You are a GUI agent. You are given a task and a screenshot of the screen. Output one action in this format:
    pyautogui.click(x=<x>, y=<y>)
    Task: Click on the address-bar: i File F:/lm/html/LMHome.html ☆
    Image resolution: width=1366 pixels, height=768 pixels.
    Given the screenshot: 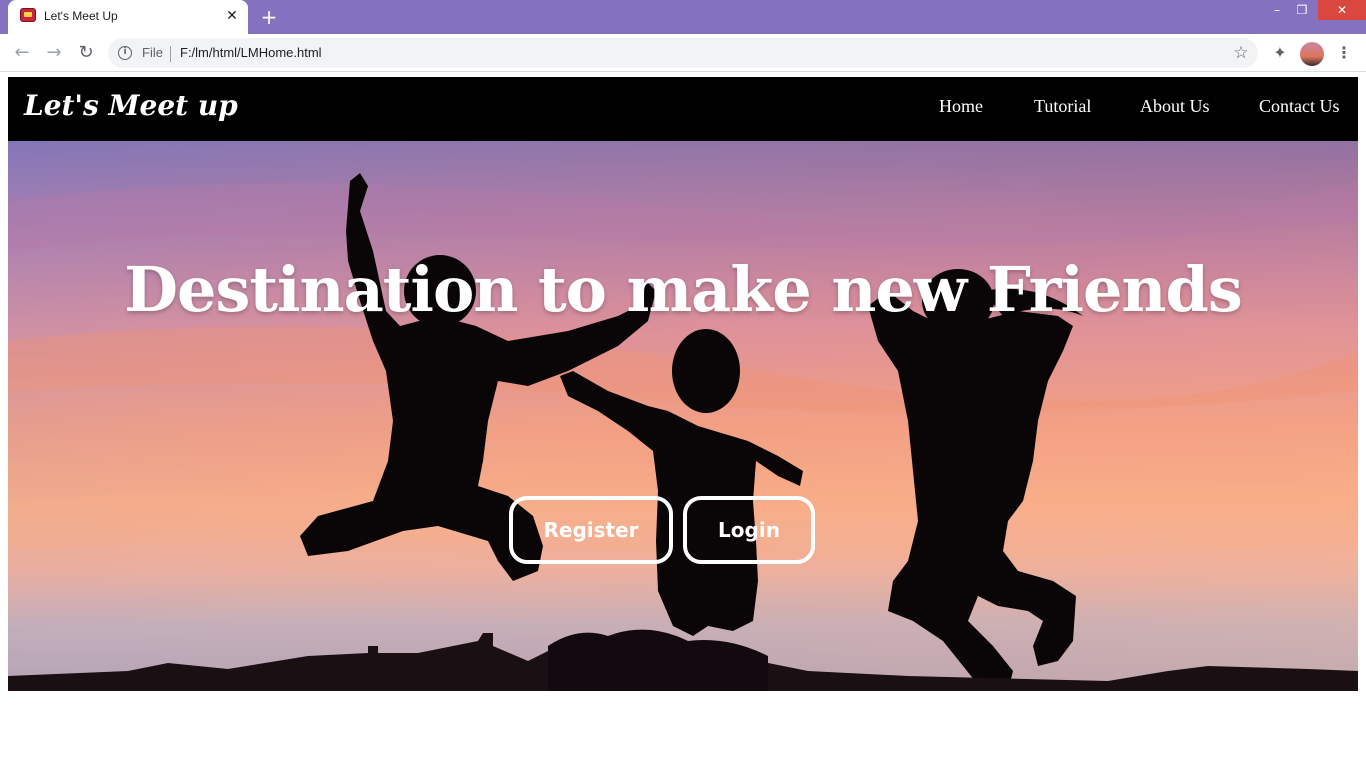 What is the action you would take?
    pyautogui.click(x=683, y=53)
    